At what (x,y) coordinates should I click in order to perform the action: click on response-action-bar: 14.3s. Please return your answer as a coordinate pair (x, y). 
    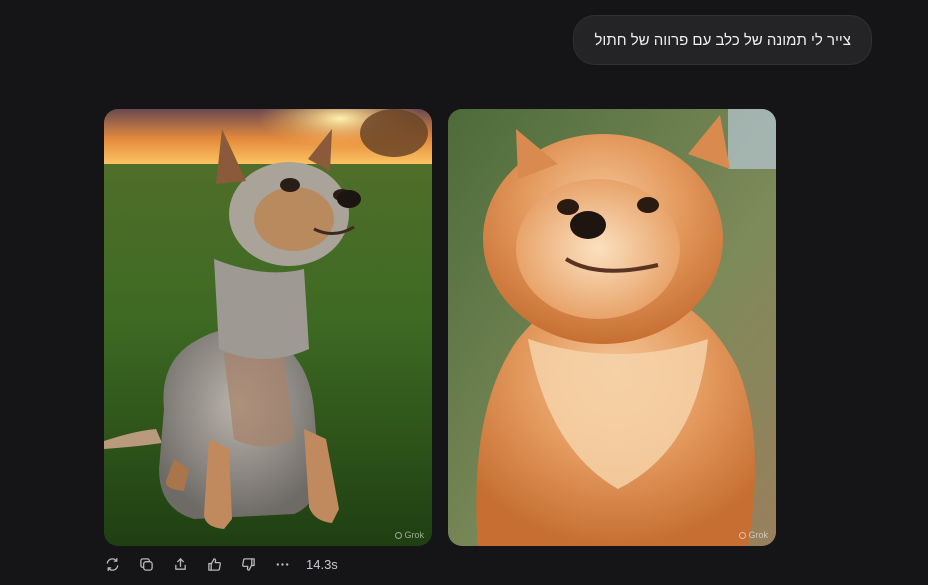
    Looking at the image, I should click on (218, 564).